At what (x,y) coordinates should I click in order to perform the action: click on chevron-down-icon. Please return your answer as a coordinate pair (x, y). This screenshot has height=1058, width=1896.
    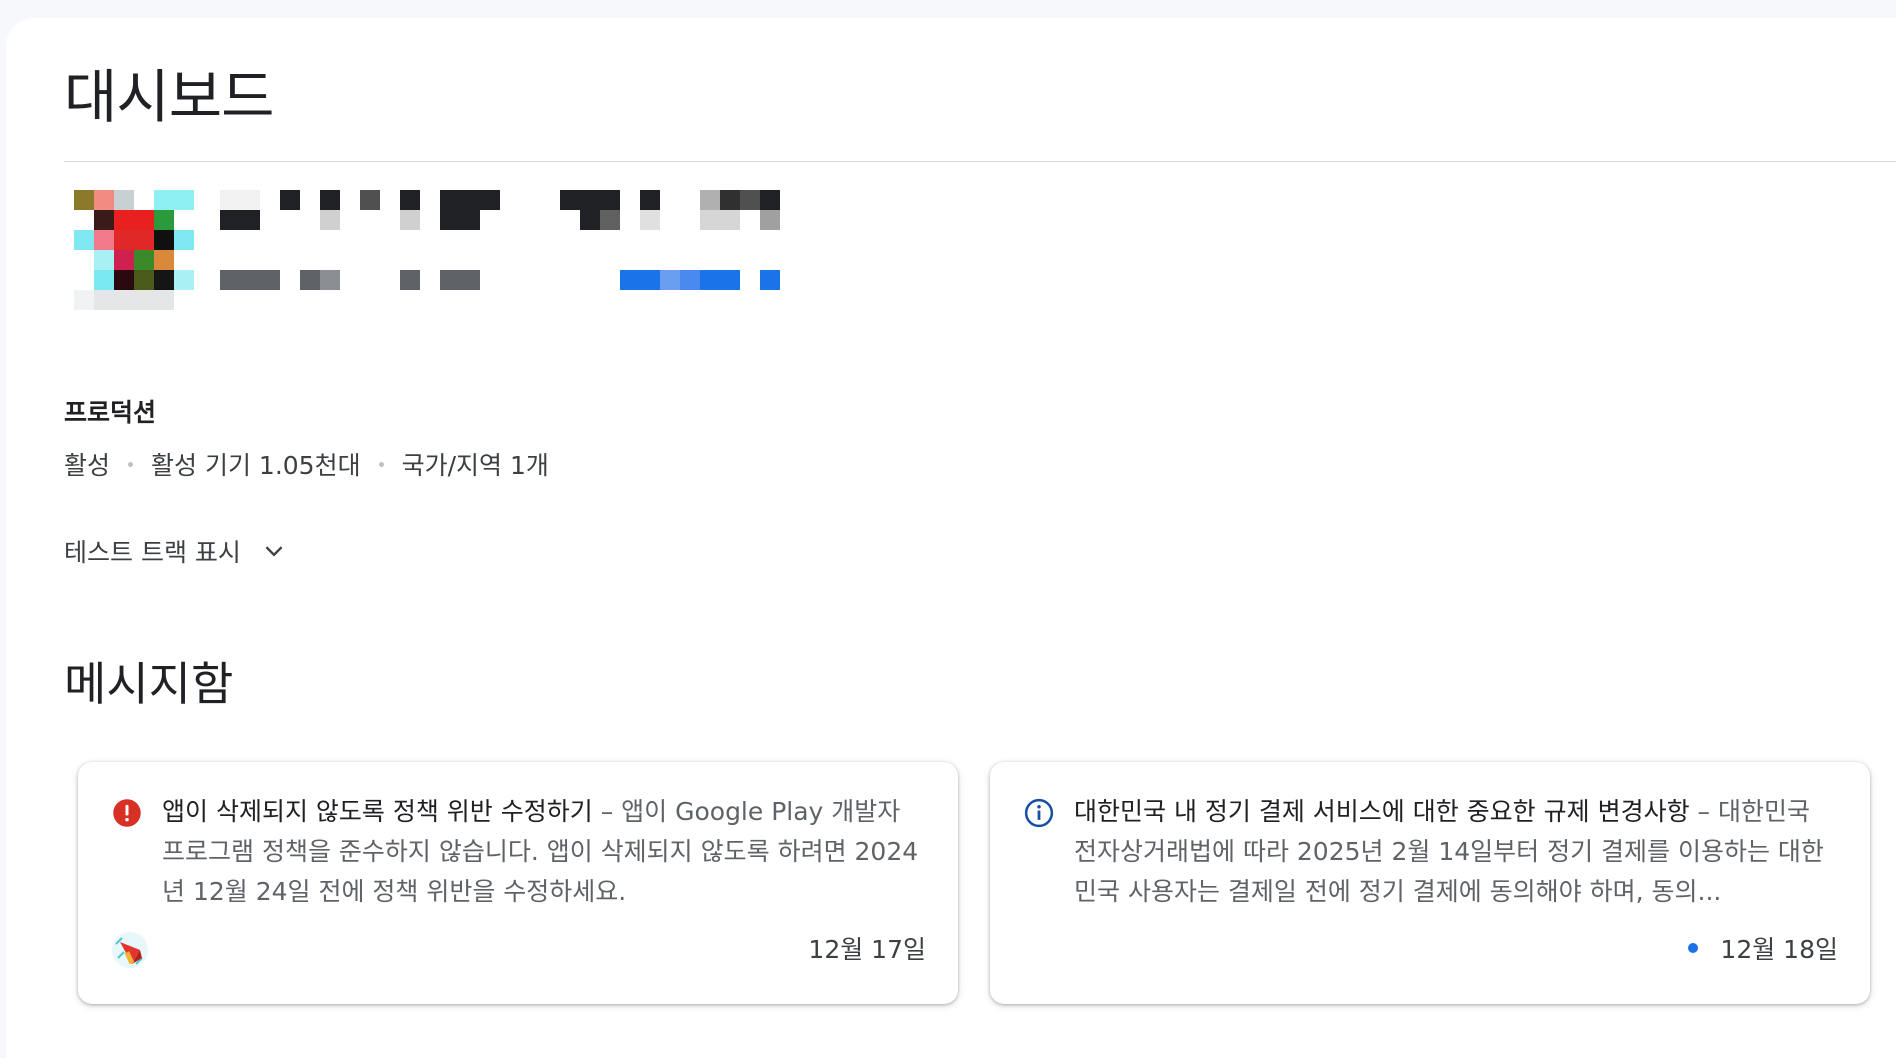
    Looking at the image, I should click on (274, 551).